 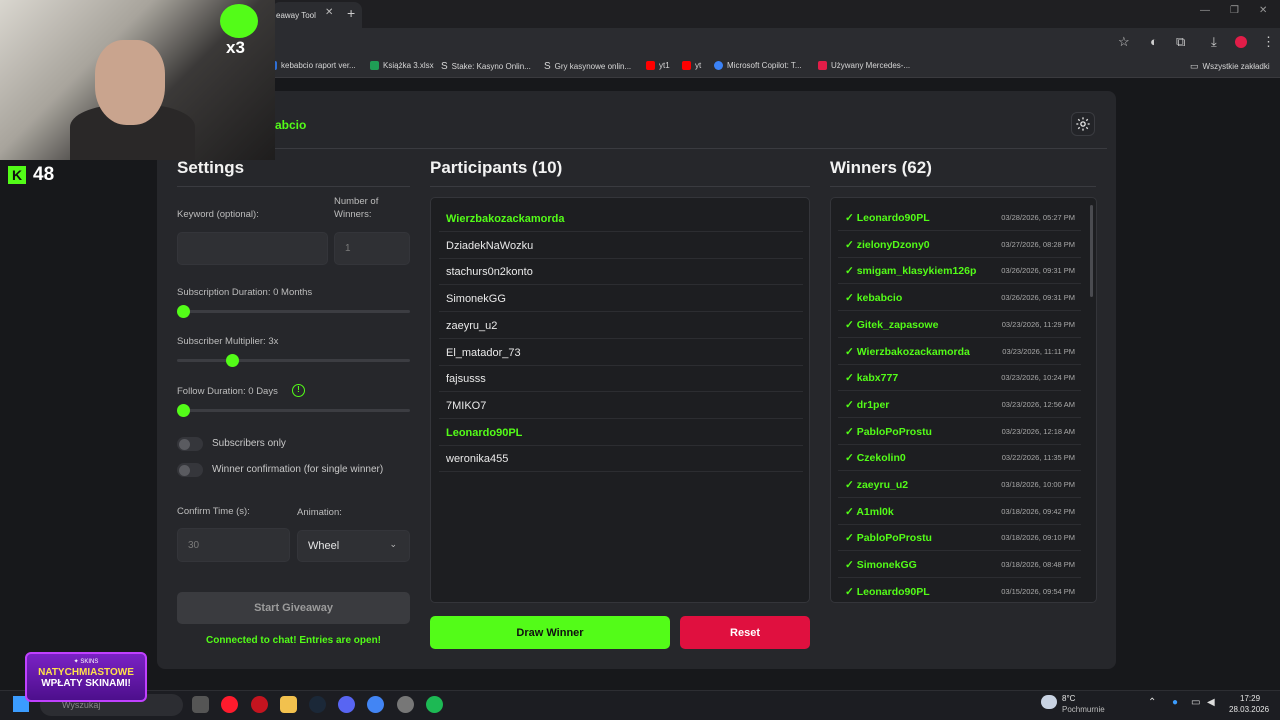 I want to click on network-icon: ▭, so click(x=1195, y=702).